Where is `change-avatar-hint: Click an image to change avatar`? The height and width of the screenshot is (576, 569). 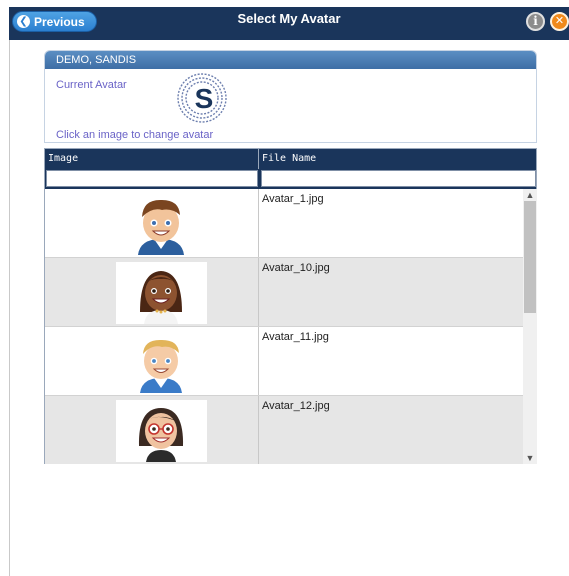
change-avatar-hint: Click an image to change avatar is located at coordinates (135, 135).